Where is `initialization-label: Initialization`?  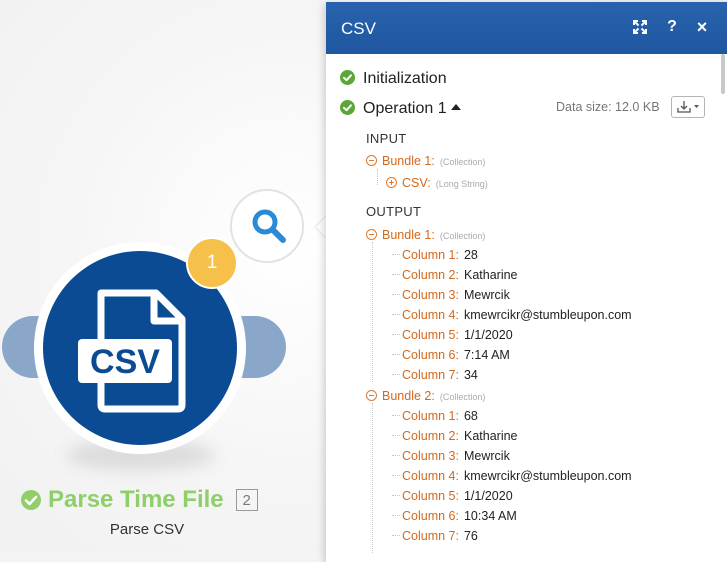 initialization-label: Initialization is located at coordinates (405, 78).